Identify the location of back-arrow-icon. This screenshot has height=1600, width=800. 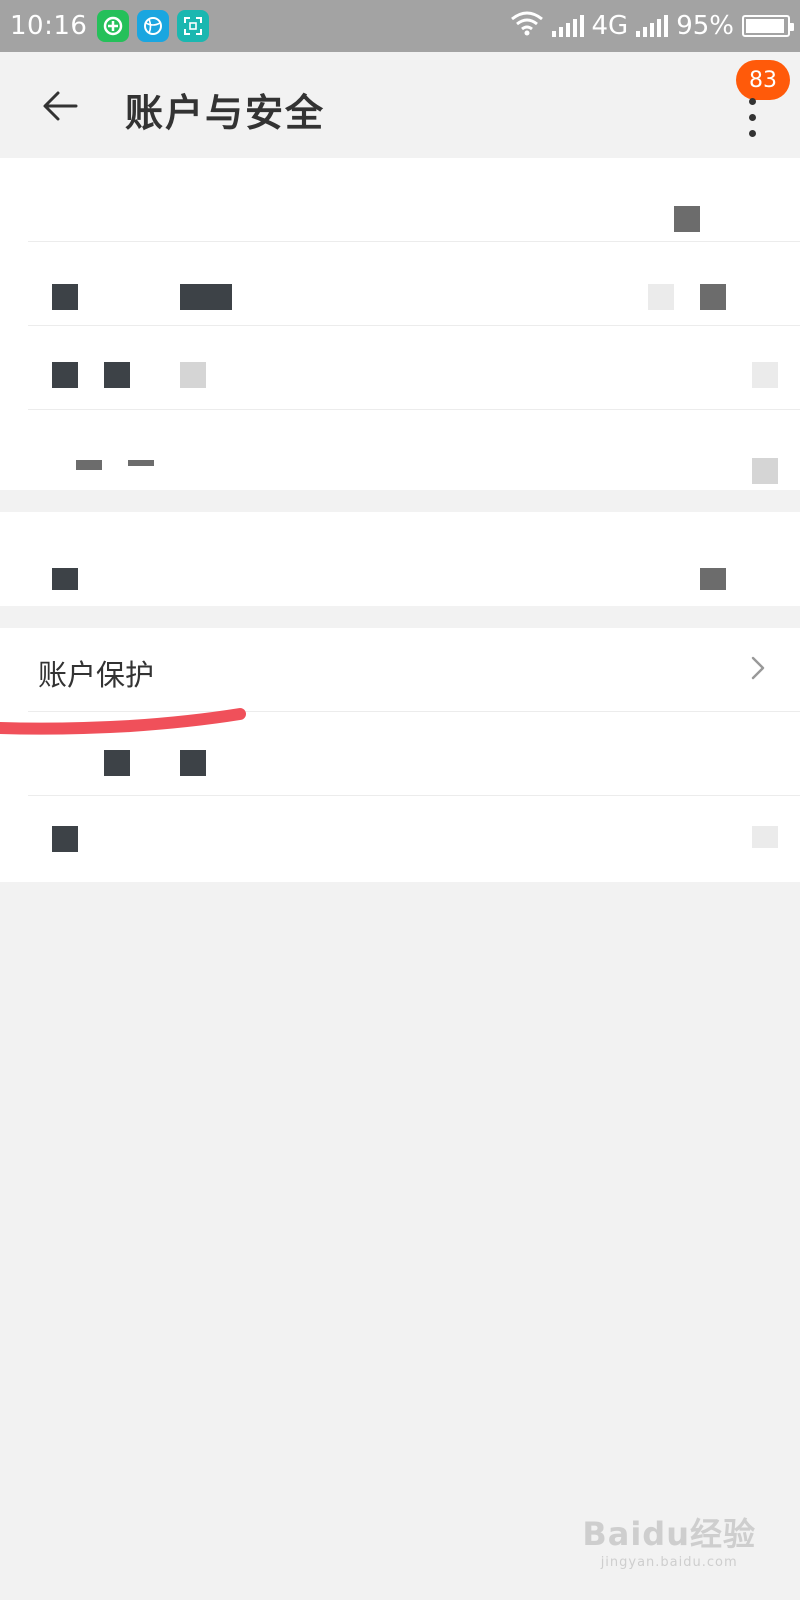
(60, 106).